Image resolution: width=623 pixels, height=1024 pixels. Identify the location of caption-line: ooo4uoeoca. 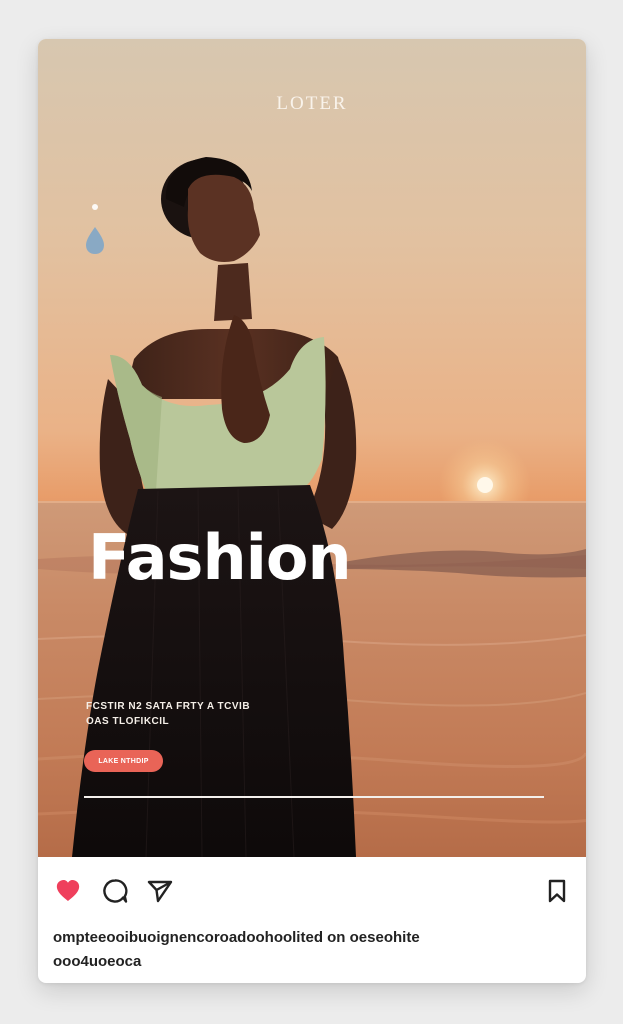
(97, 961).